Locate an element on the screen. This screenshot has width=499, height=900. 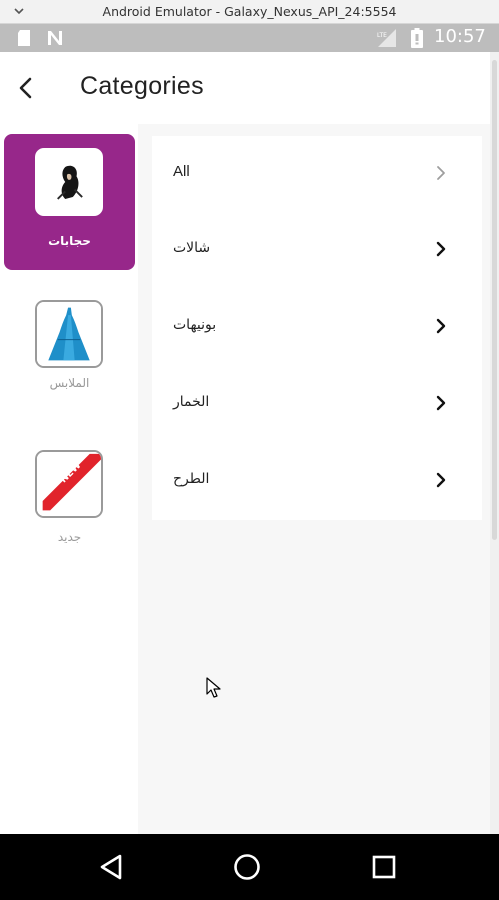
subcategory-label: الخمار is located at coordinates (191, 402).